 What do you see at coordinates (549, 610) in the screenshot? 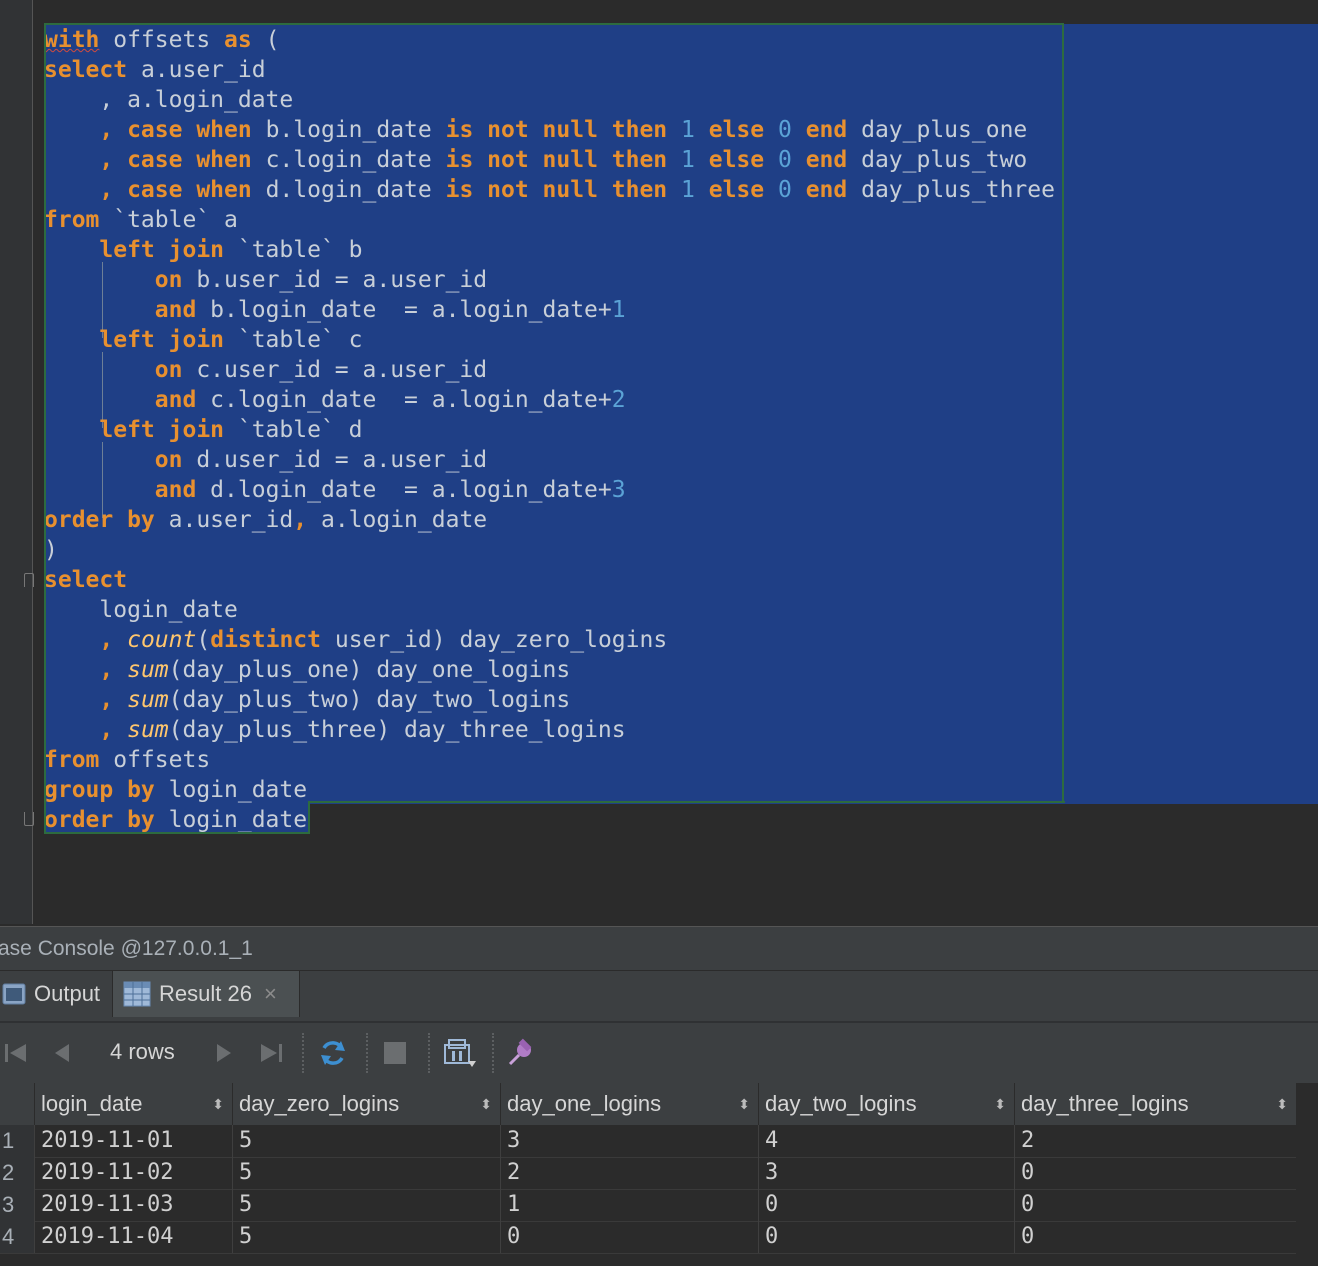
I see `code-line: login_date` at bounding box center [549, 610].